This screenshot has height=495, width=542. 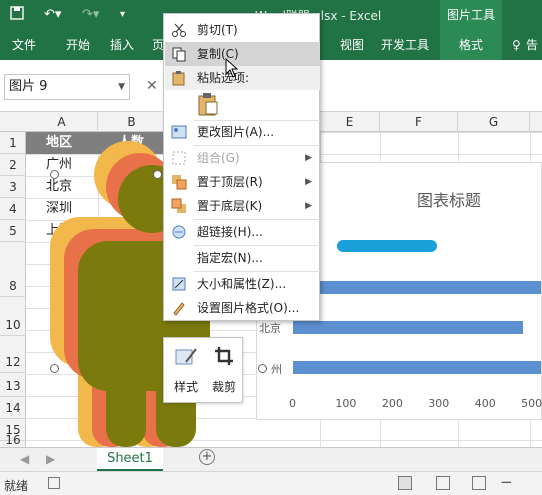 I want to click on scissors-icon, so click(x=179, y=30).